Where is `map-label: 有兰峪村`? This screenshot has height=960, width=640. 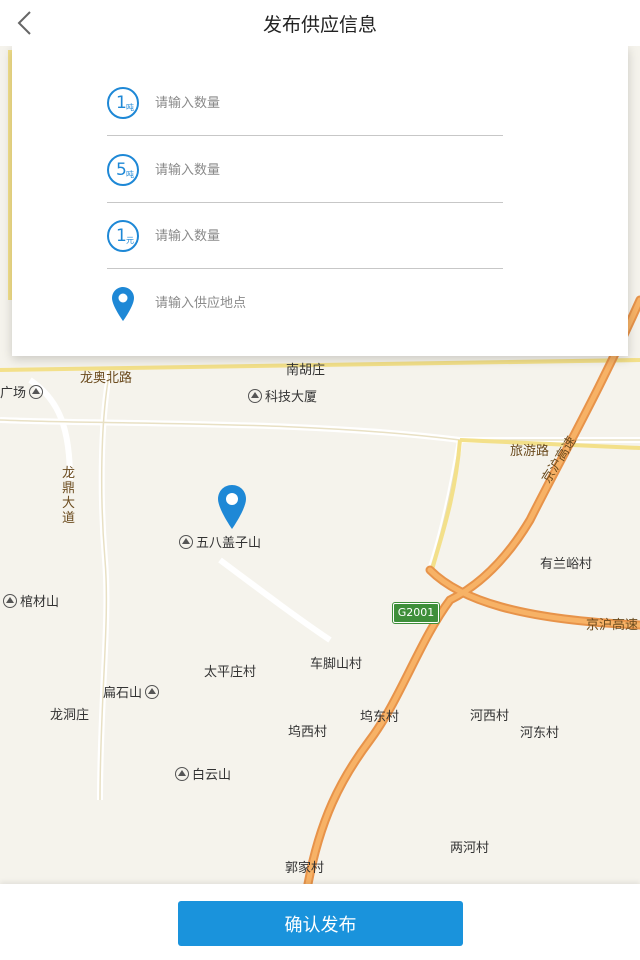
map-label: 有兰峪村 is located at coordinates (566, 564).